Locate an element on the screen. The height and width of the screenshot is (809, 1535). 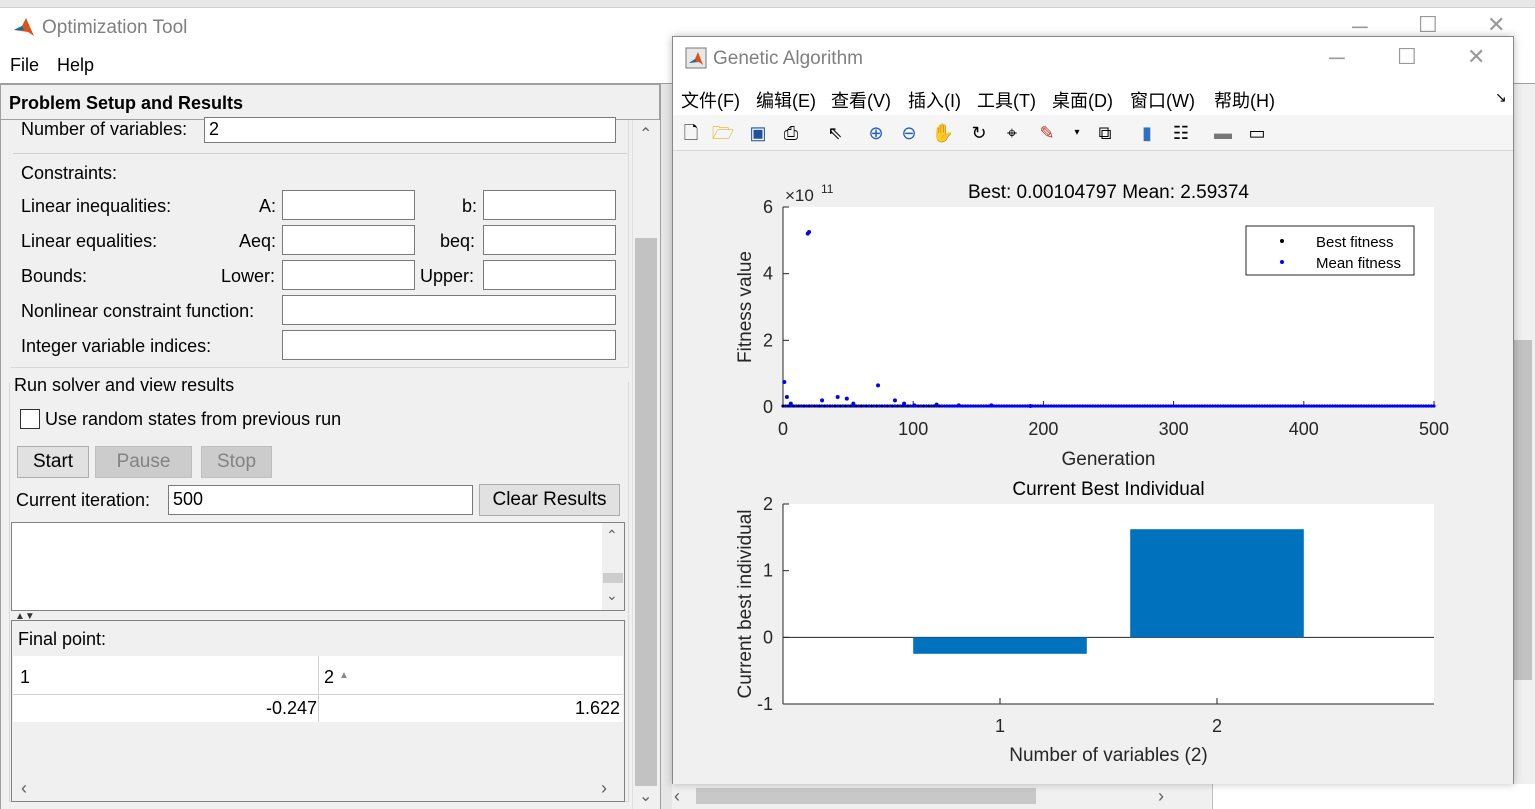
final-point-label: Final point: is located at coordinates (62, 639).